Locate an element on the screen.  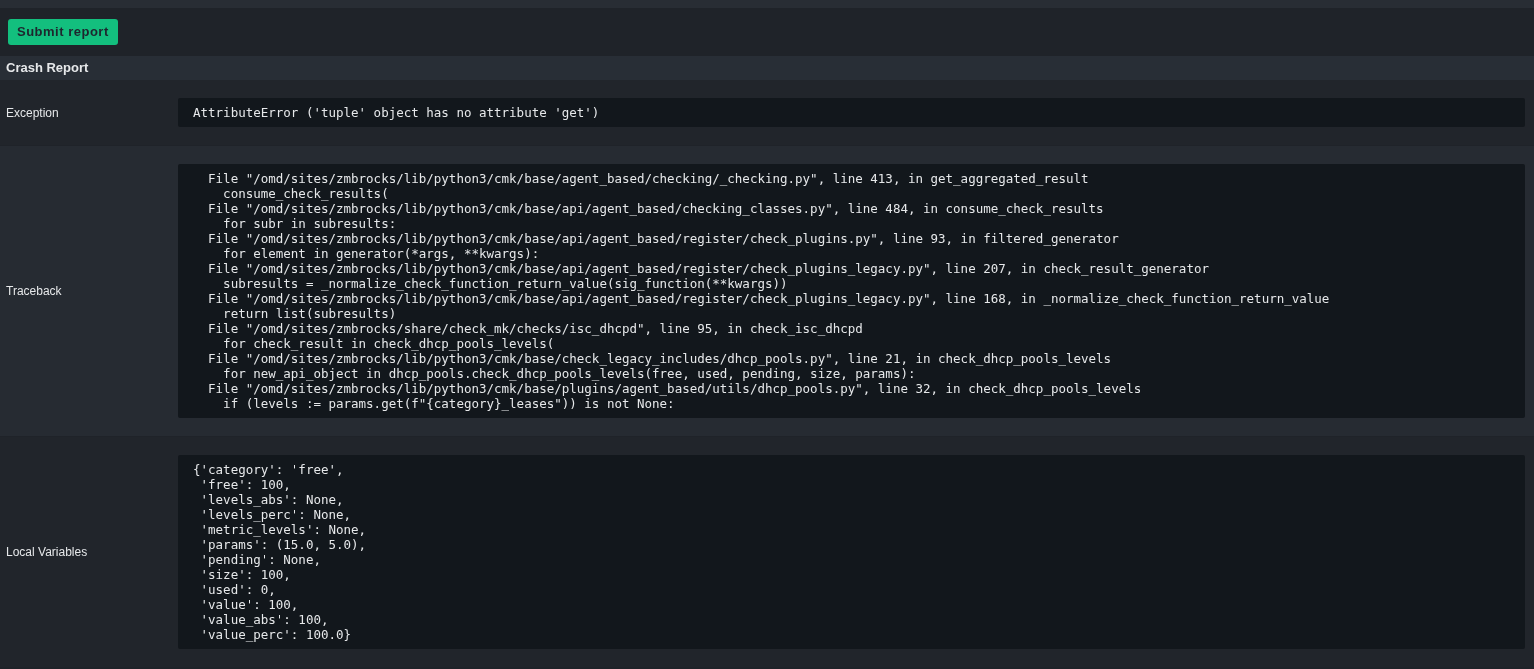
code-block: AttributeError ('tuple' object has no attribute 'get') is located at coordinates (851, 112).